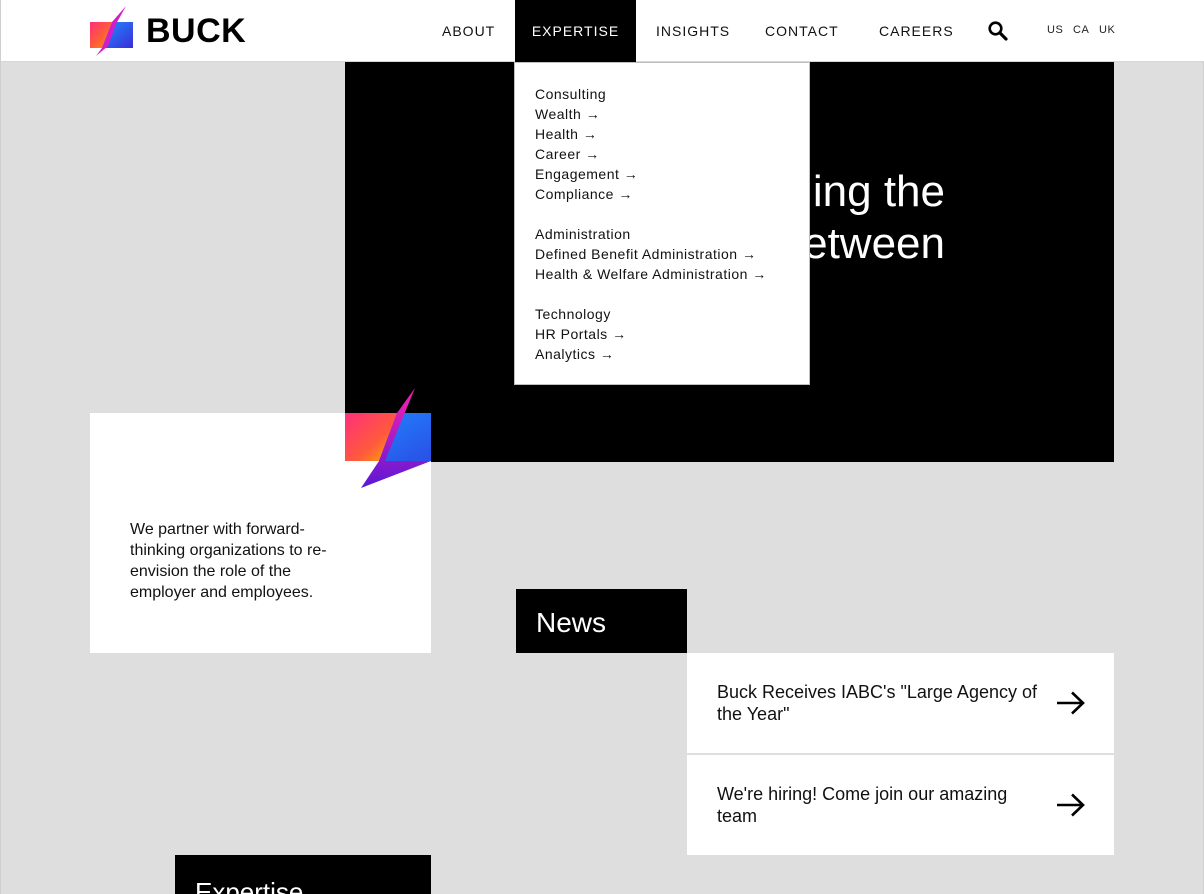  Describe the element at coordinates (672, 354) in the screenshot. I see `dropdown-item-analytics: Analytics →` at that location.